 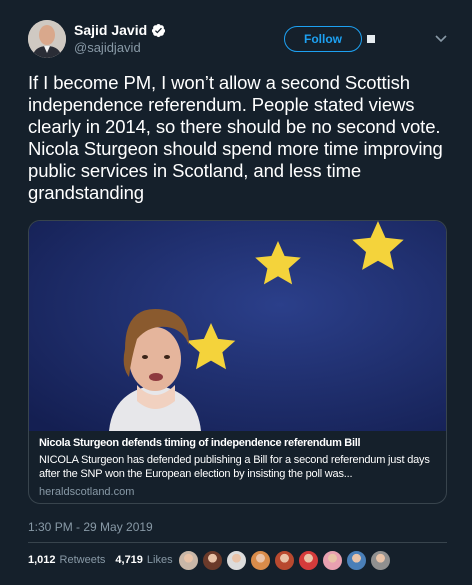 I want to click on chevron-down-icon, so click(x=441, y=39).